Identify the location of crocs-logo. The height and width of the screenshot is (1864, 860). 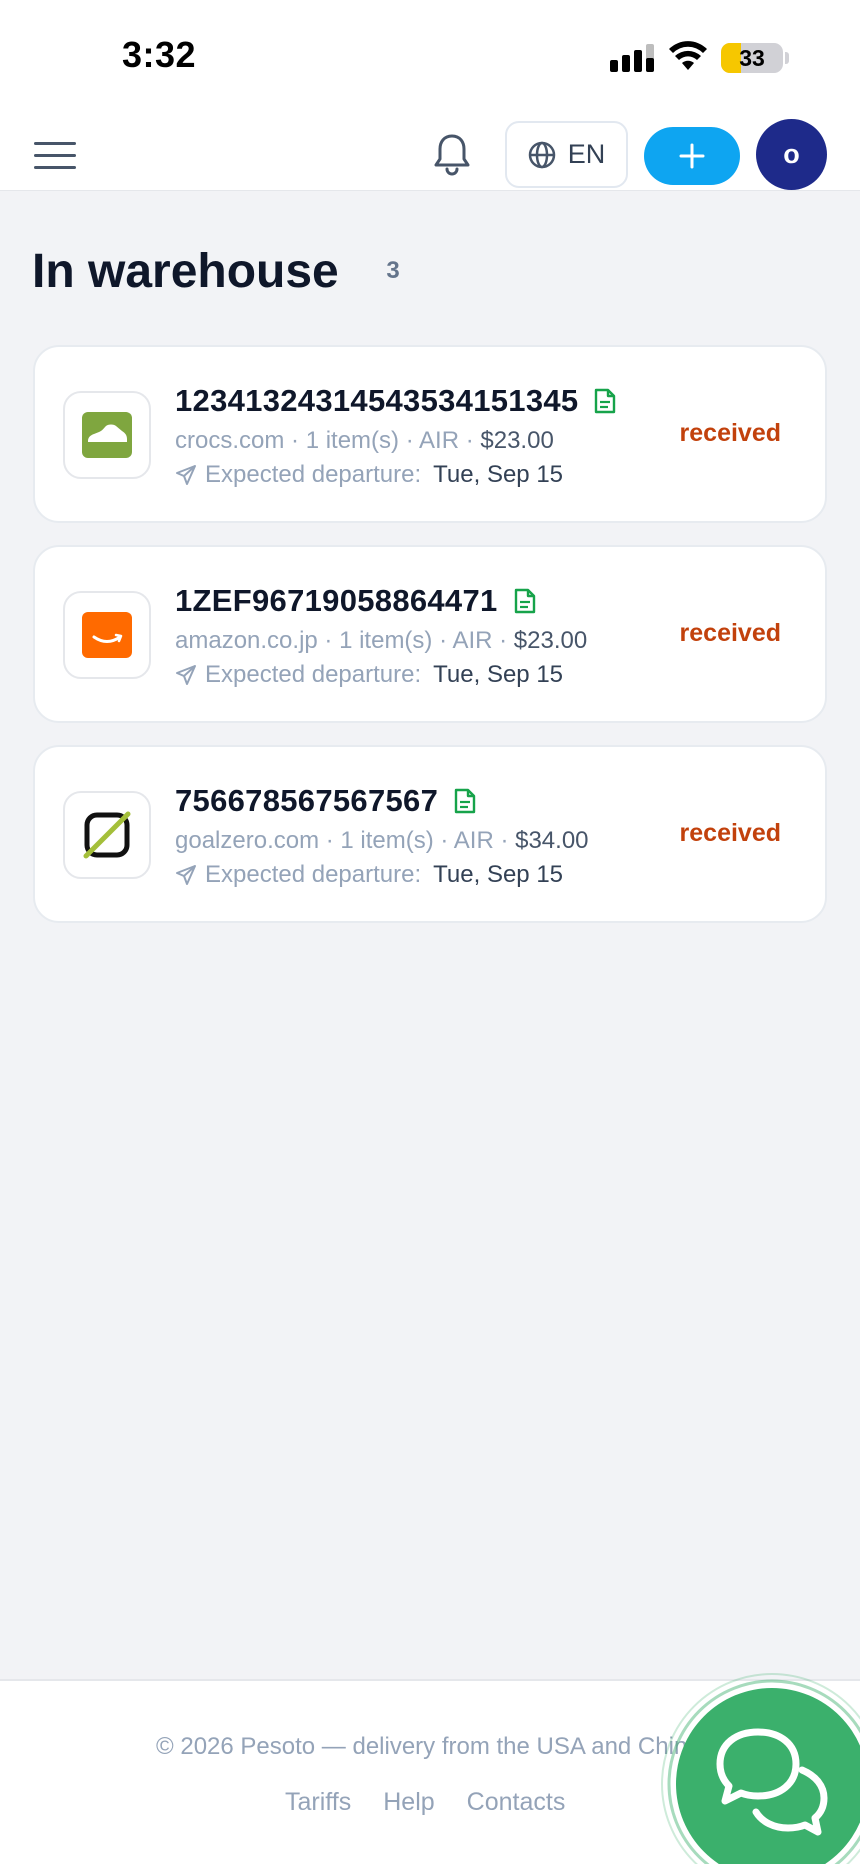
(107, 435).